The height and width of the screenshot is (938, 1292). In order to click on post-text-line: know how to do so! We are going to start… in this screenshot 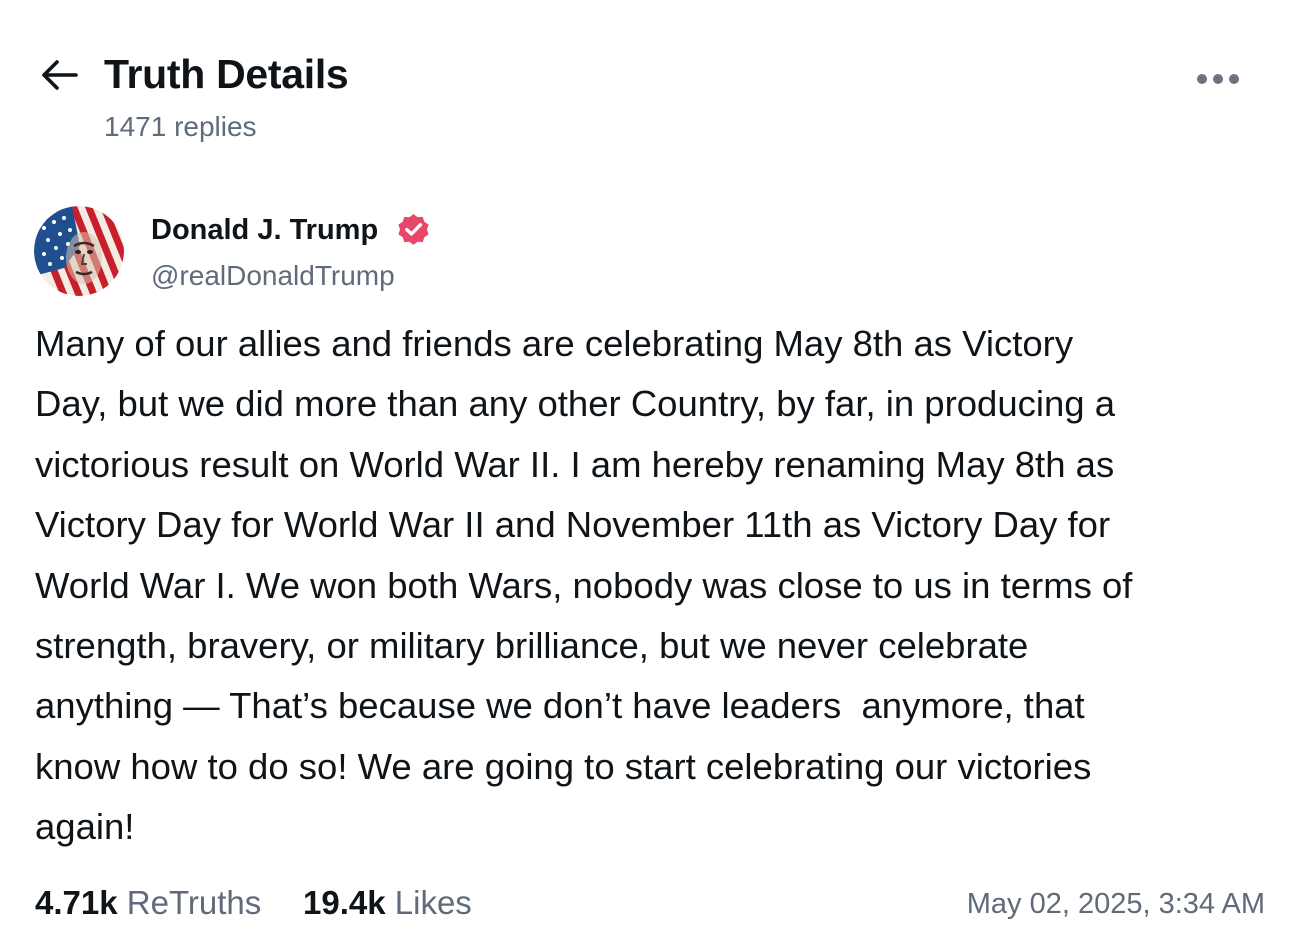, I will do `click(563, 766)`.